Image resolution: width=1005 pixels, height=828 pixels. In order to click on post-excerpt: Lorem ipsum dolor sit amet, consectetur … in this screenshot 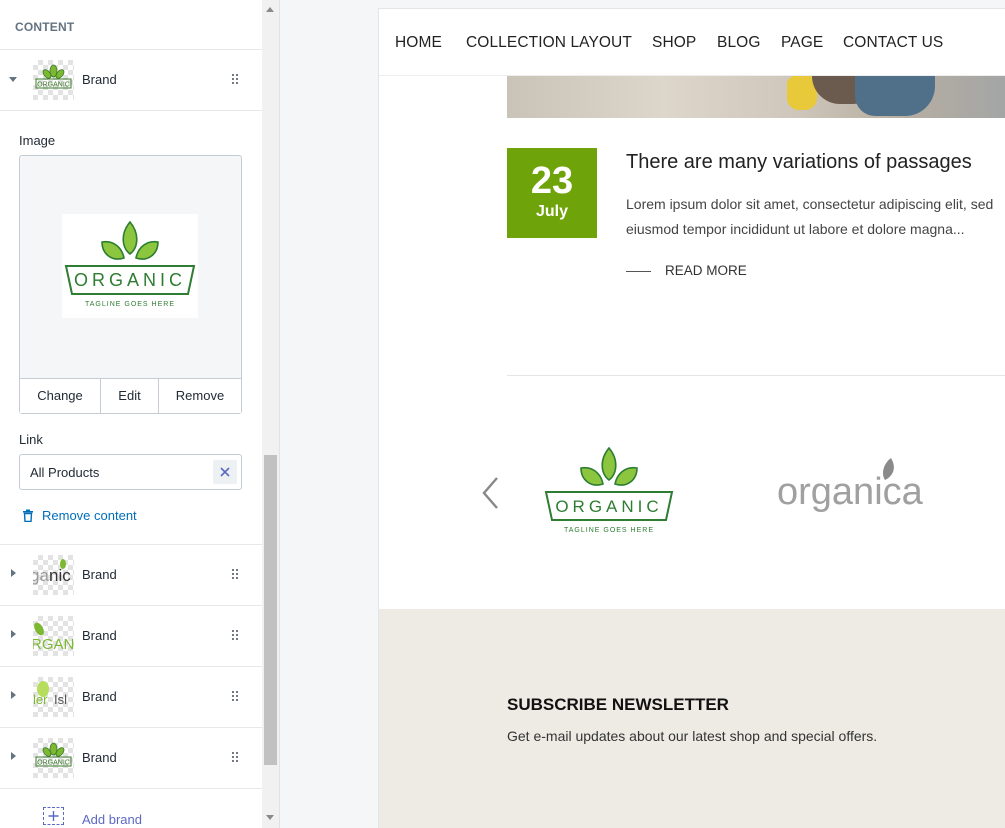, I will do `click(810, 216)`.